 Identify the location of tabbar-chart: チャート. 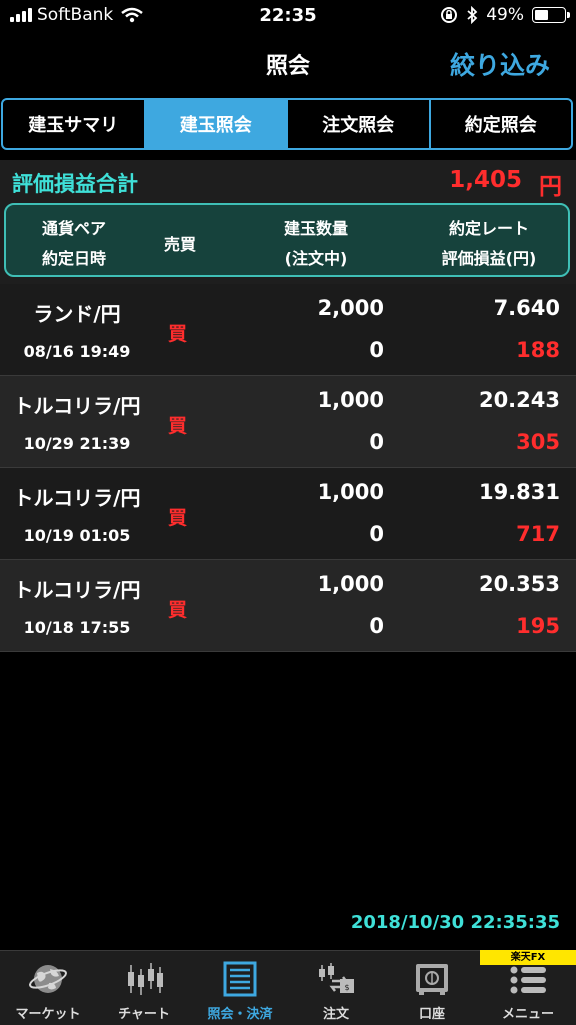
(144, 988).